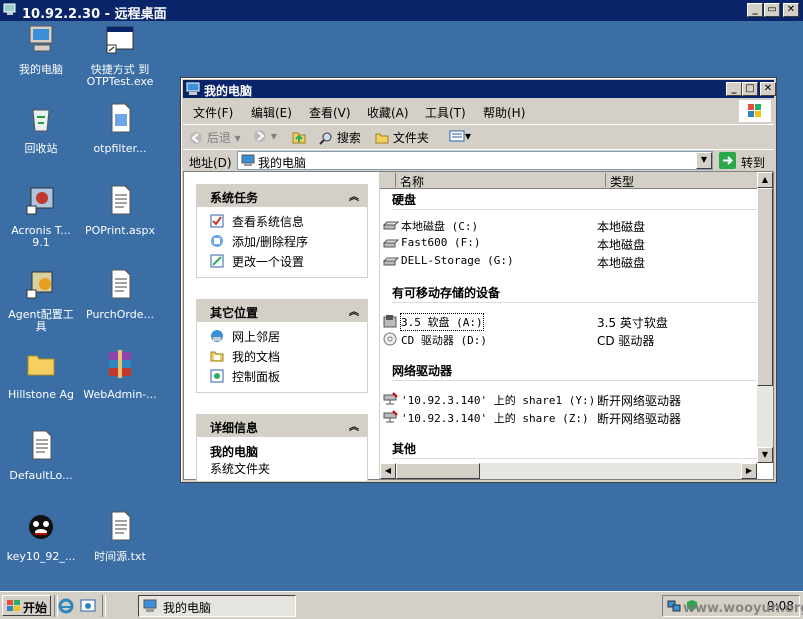 The height and width of the screenshot is (619, 803). What do you see at coordinates (390, 398) in the screenshot?
I see `network-drive-icon` at bounding box center [390, 398].